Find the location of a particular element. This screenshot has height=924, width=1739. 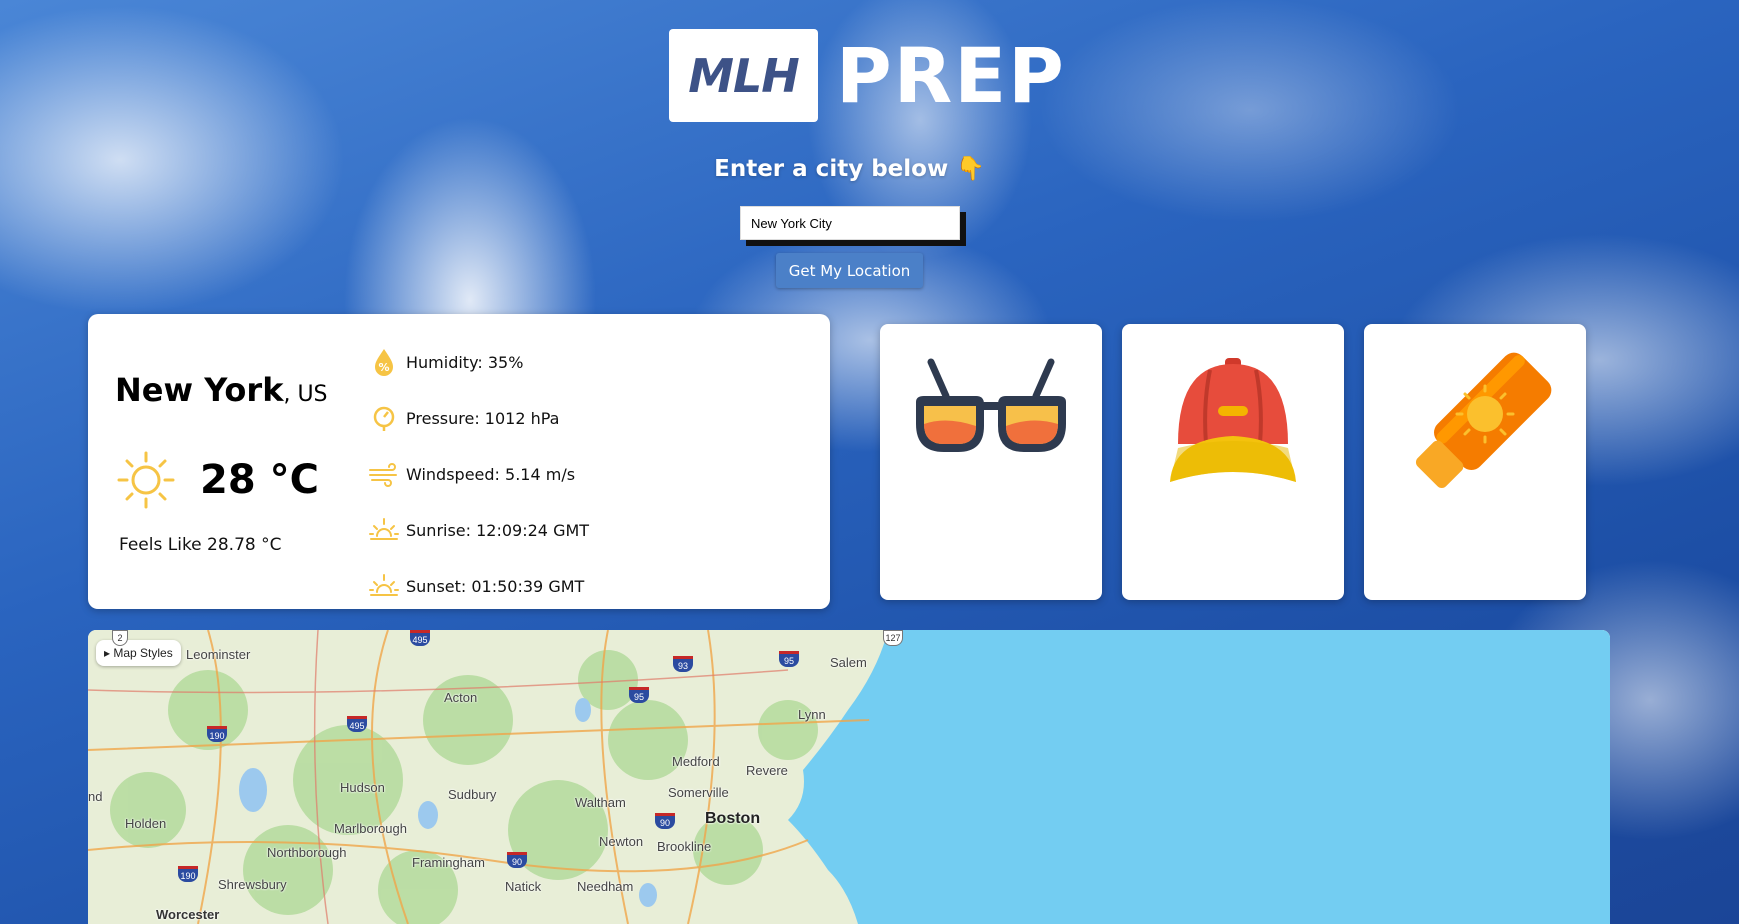

map-place-label: Hudson is located at coordinates (362, 787).